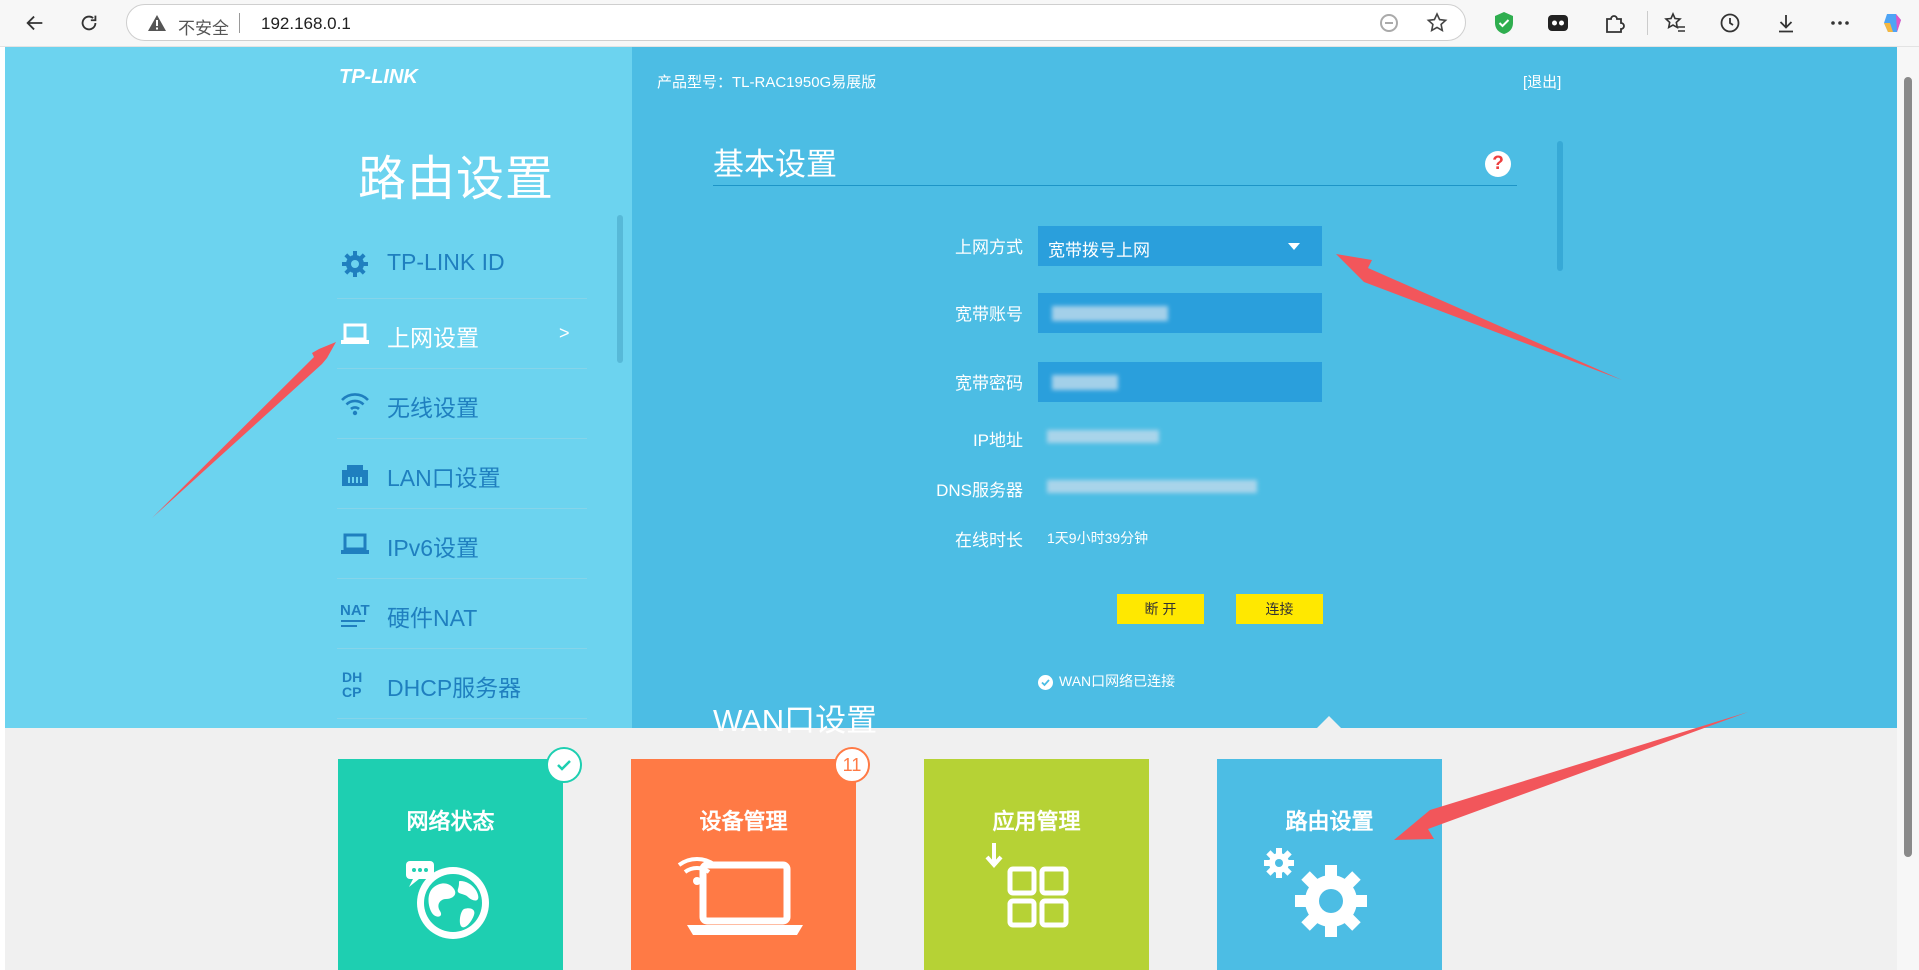 This screenshot has height=970, width=1919. What do you see at coordinates (1099, 250) in the screenshot?
I see `wan-type-value: 宽带拨号上网` at bounding box center [1099, 250].